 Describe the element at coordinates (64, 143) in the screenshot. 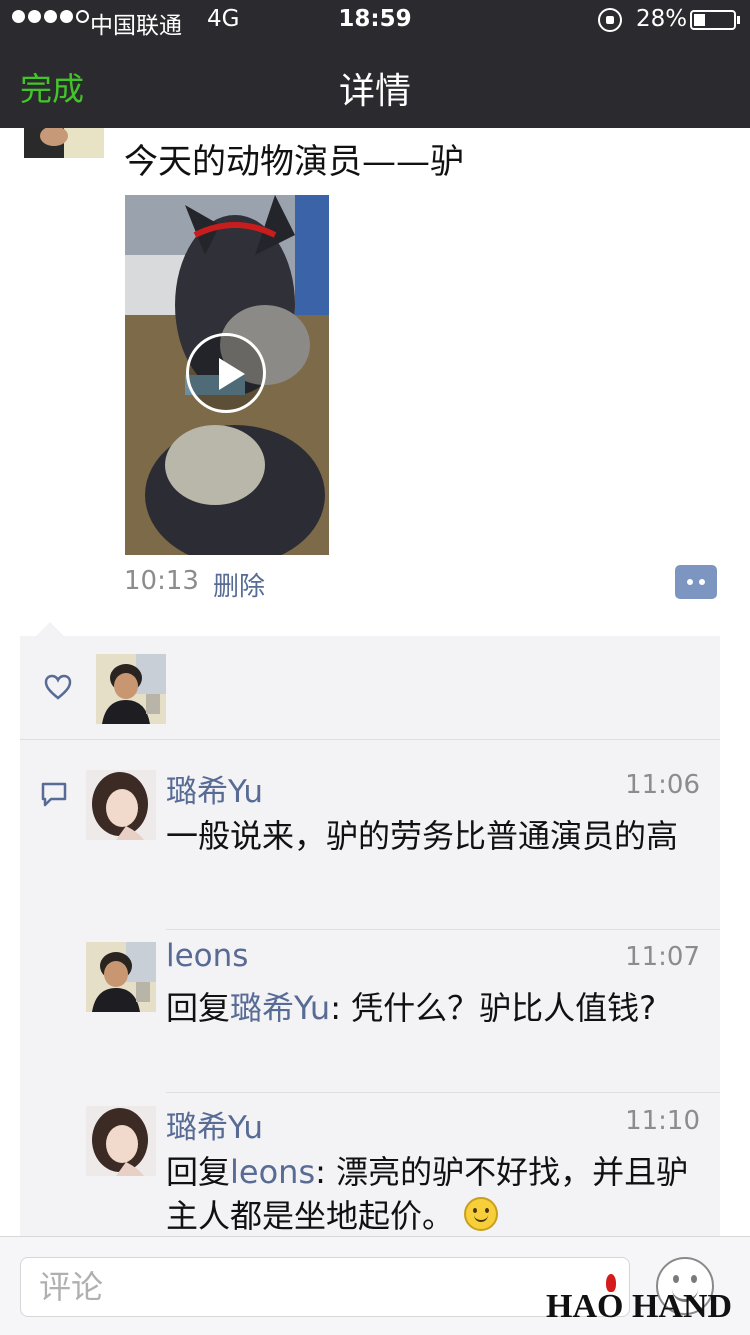

I see `author-avatar` at that location.